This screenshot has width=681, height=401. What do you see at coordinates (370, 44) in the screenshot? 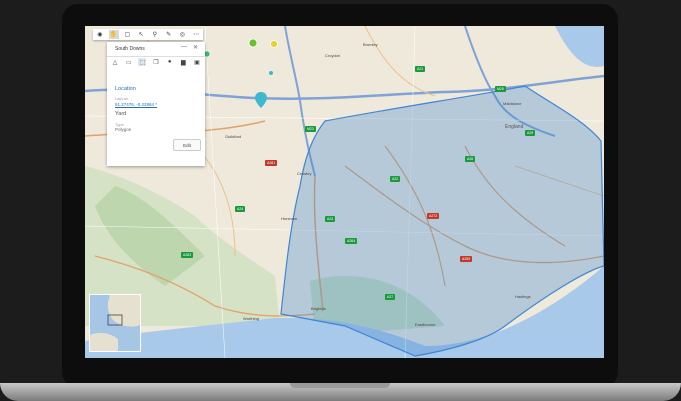
I see `town-label-bromley: Bromley` at bounding box center [370, 44].